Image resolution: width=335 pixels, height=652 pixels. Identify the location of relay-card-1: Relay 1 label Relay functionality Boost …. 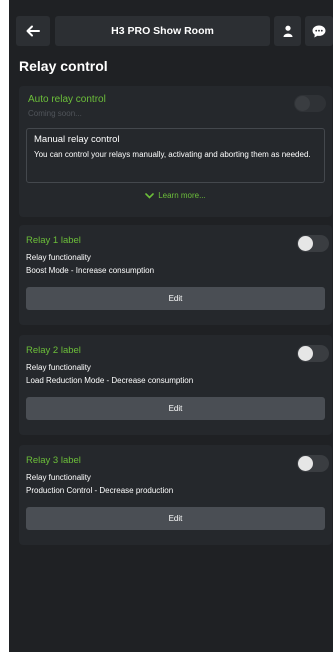
(175, 275).